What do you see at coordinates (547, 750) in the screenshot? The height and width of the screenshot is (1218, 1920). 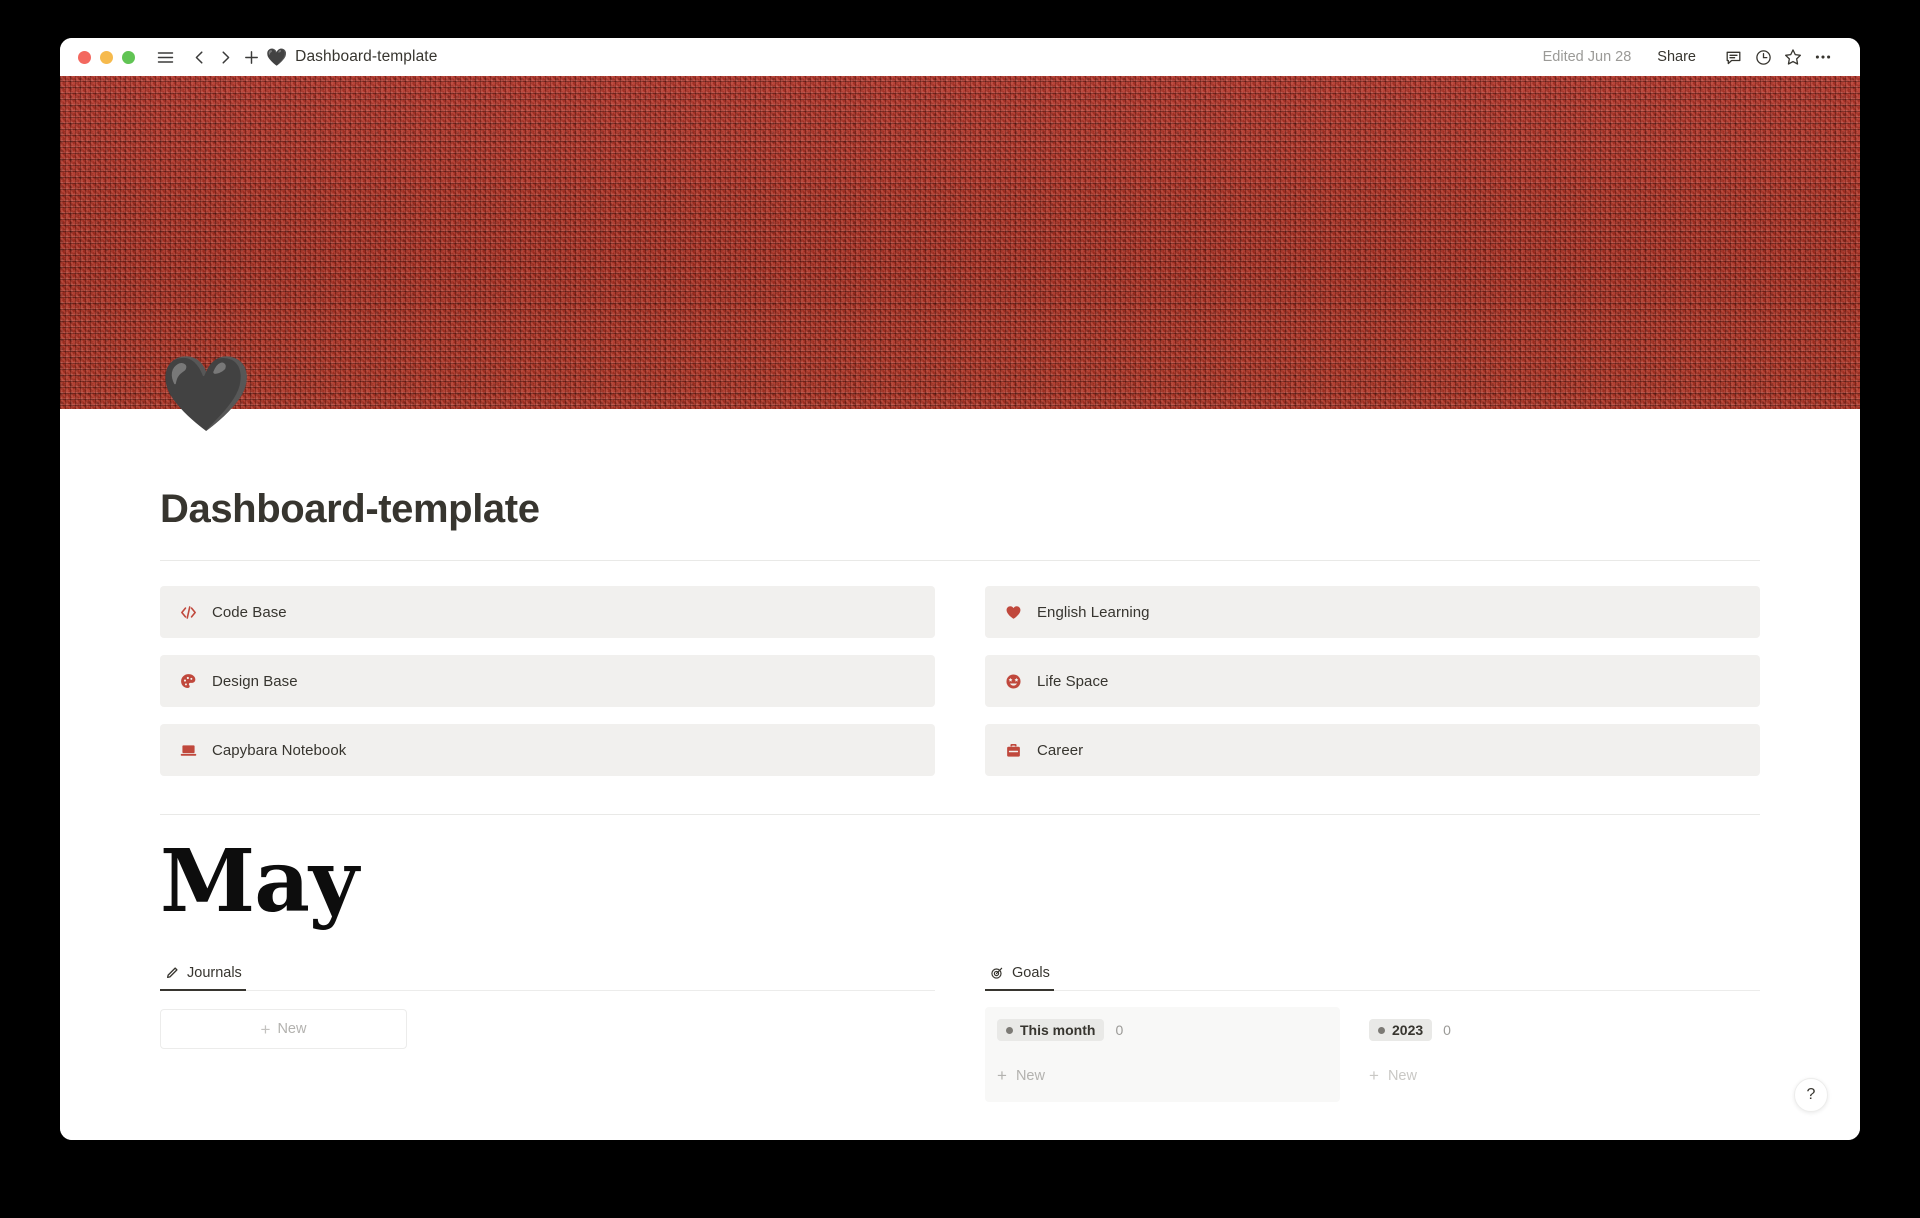 I see `link-card-capybara-notebook: Capybara Notebook` at bounding box center [547, 750].